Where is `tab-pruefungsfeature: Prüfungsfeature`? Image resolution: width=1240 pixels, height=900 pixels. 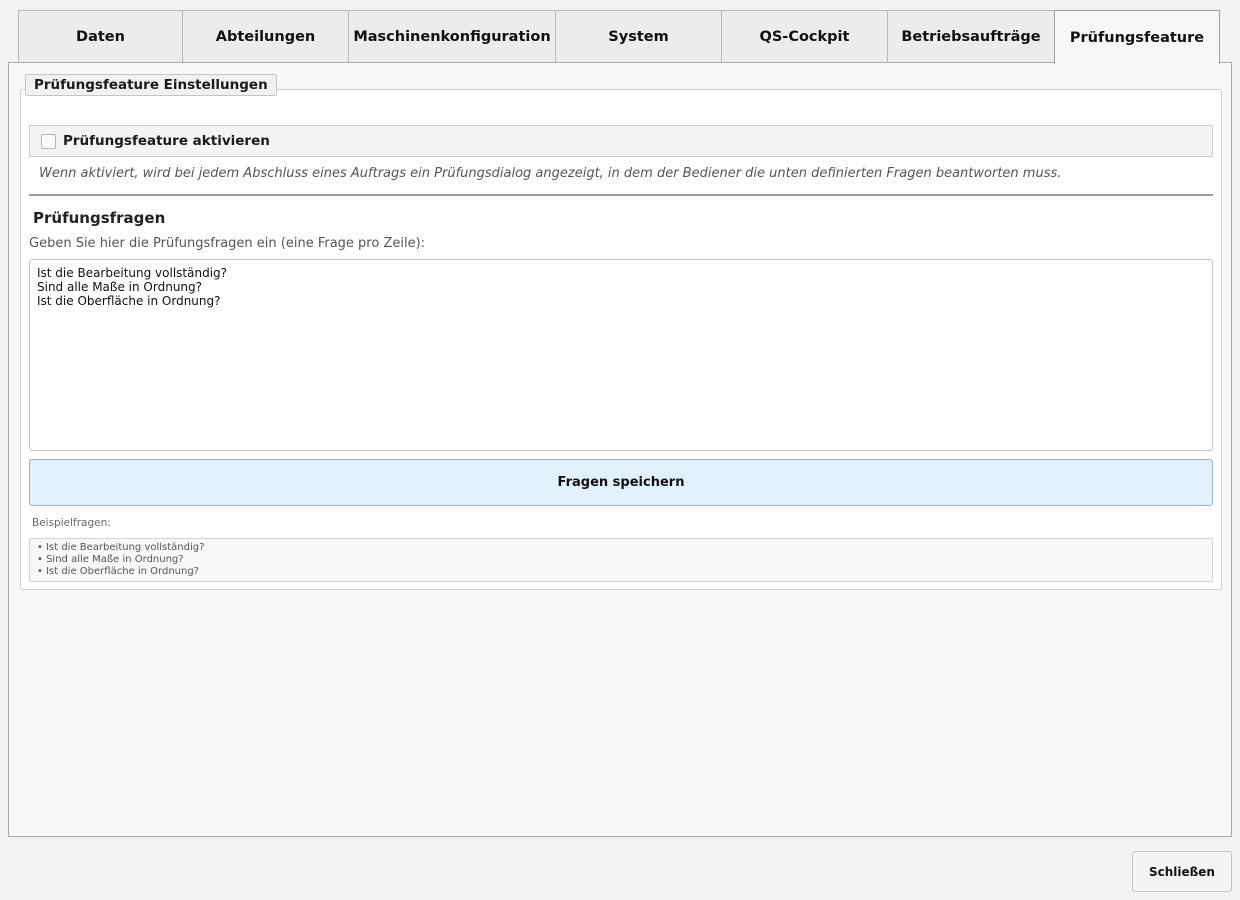
tab-pruefungsfeature: Prüfungsfeature is located at coordinates (1137, 37).